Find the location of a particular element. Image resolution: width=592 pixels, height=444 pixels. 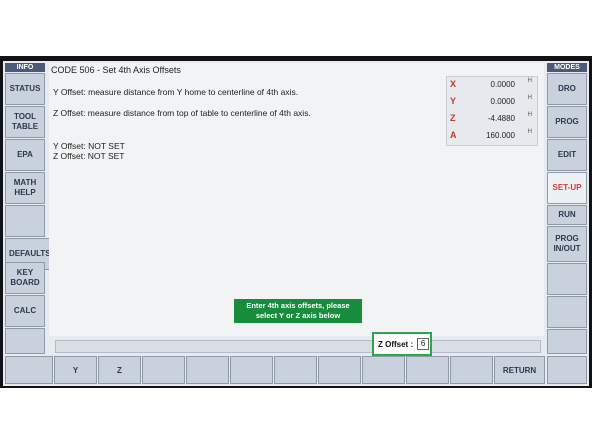

status-button: STATUS is located at coordinates (25, 89).